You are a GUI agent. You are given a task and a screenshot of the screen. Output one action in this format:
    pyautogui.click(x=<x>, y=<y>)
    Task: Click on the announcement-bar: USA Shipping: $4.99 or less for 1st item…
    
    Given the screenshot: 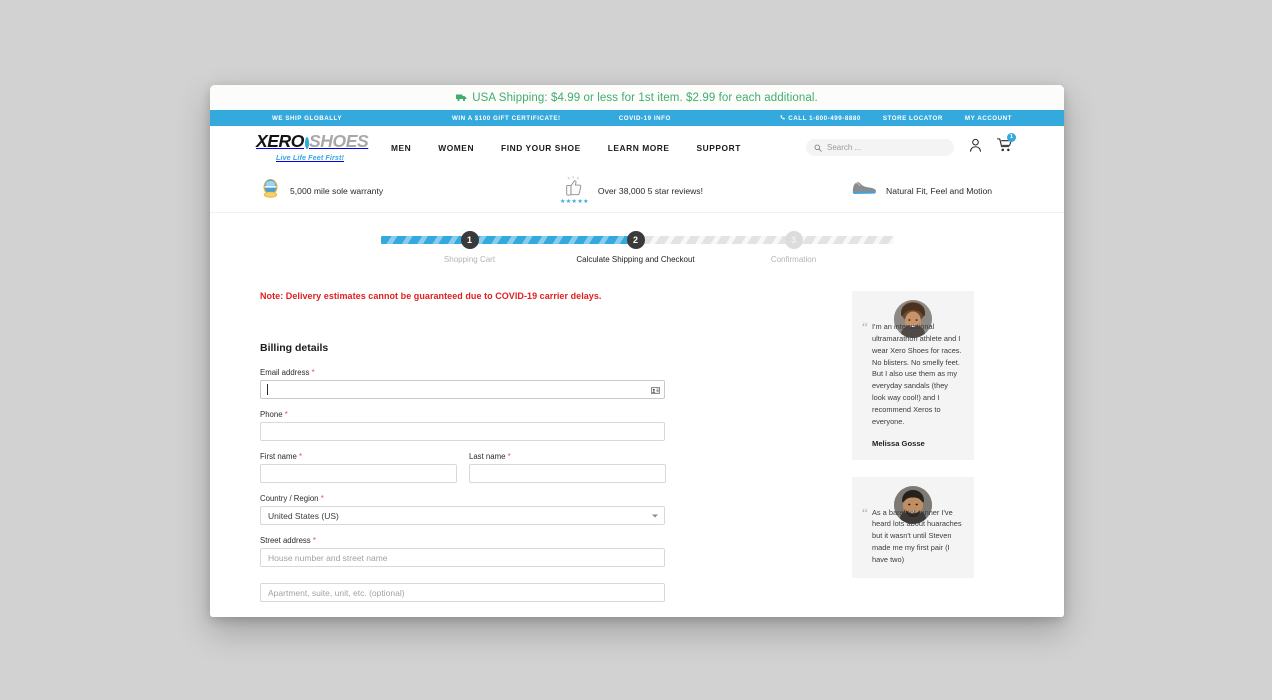 What is the action you would take?
    pyautogui.click(x=637, y=97)
    